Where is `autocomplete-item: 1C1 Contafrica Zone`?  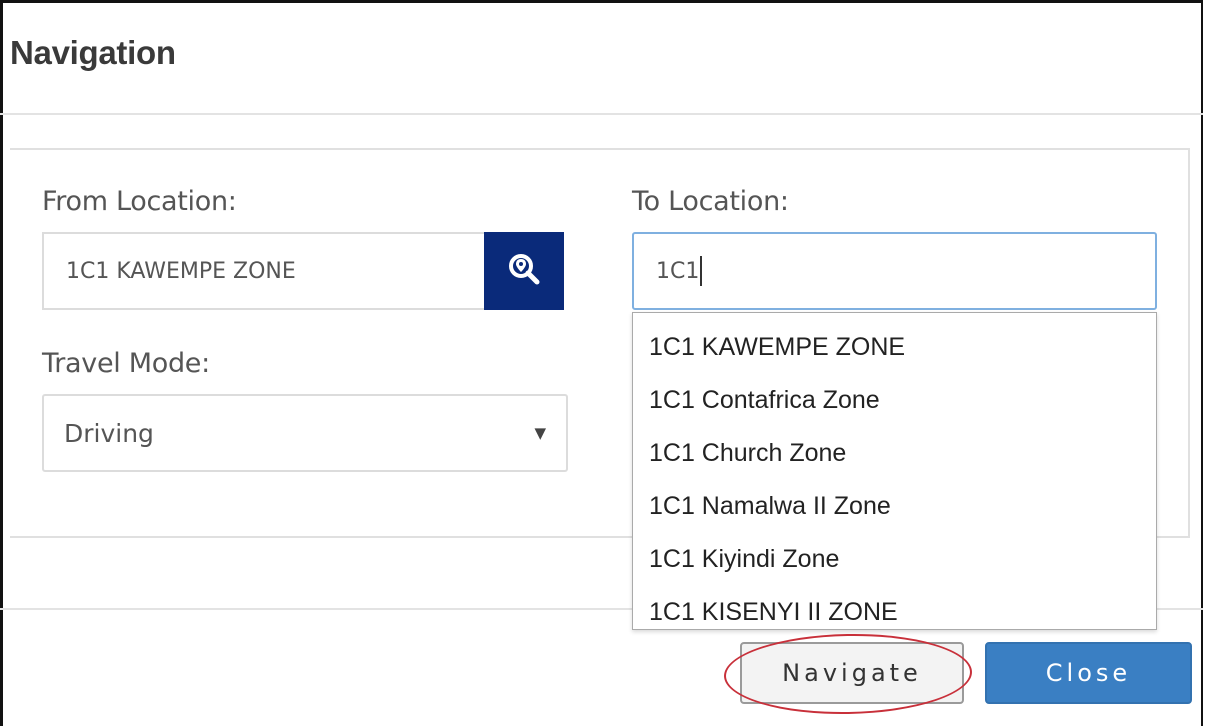 autocomplete-item: 1C1 Contafrica Zone is located at coordinates (894, 400).